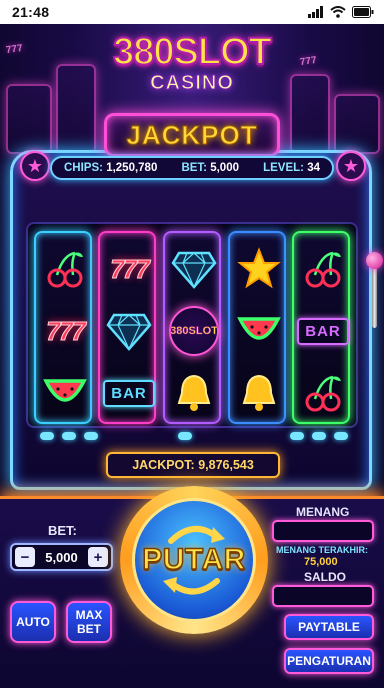 Image resolution: width=384 pixels, height=688 pixels. I want to click on reel-1: 777, so click(63, 327).